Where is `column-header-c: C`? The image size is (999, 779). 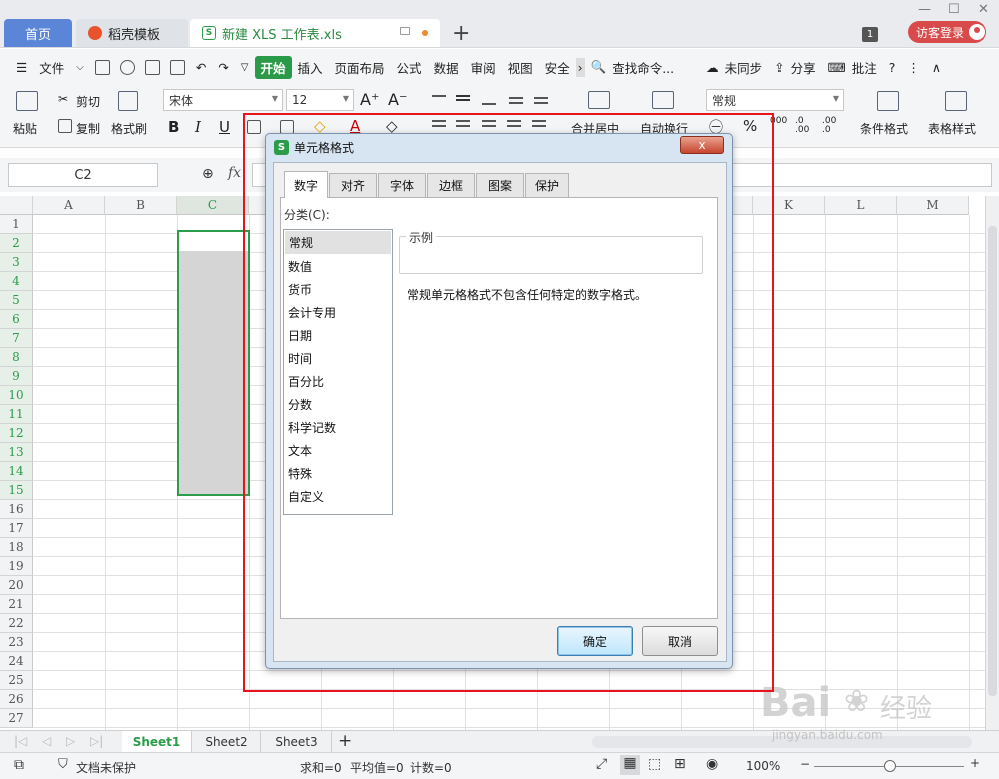 column-header-c: C is located at coordinates (213, 205).